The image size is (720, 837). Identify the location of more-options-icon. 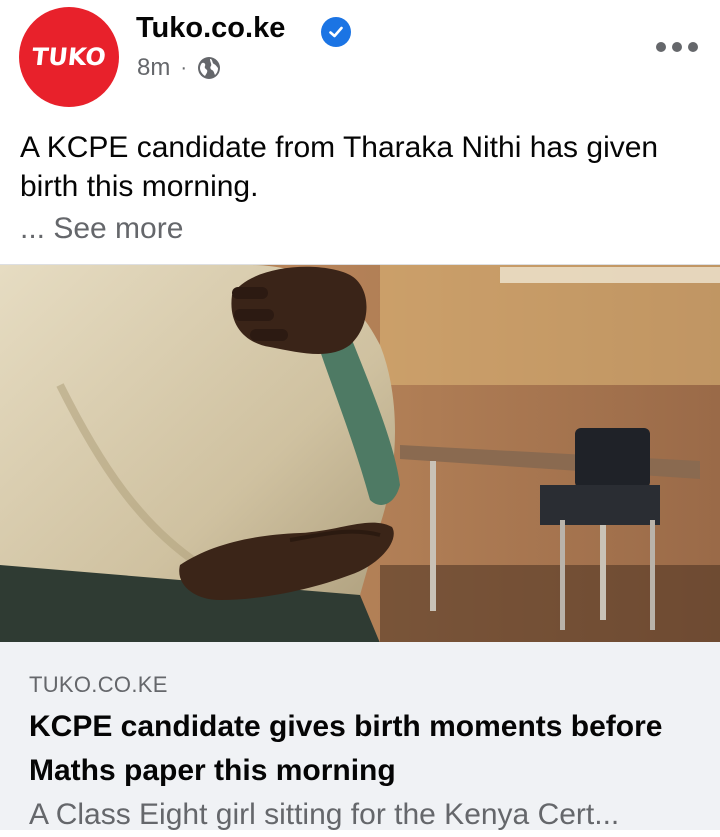
(677, 47).